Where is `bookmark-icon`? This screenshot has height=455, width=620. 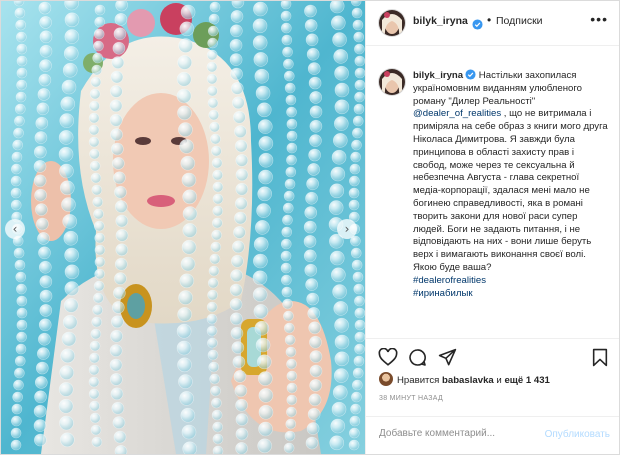 bookmark-icon is located at coordinates (600, 360).